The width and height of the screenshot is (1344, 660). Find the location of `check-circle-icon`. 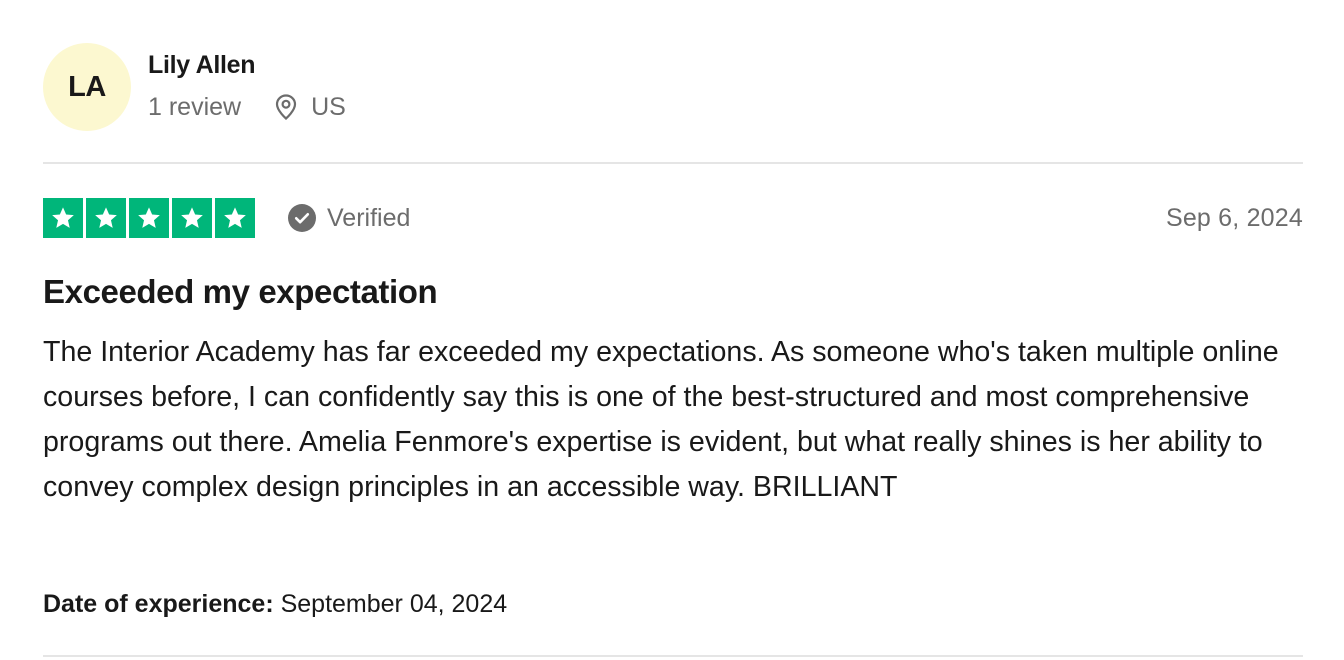

check-circle-icon is located at coordinates (302, 218).